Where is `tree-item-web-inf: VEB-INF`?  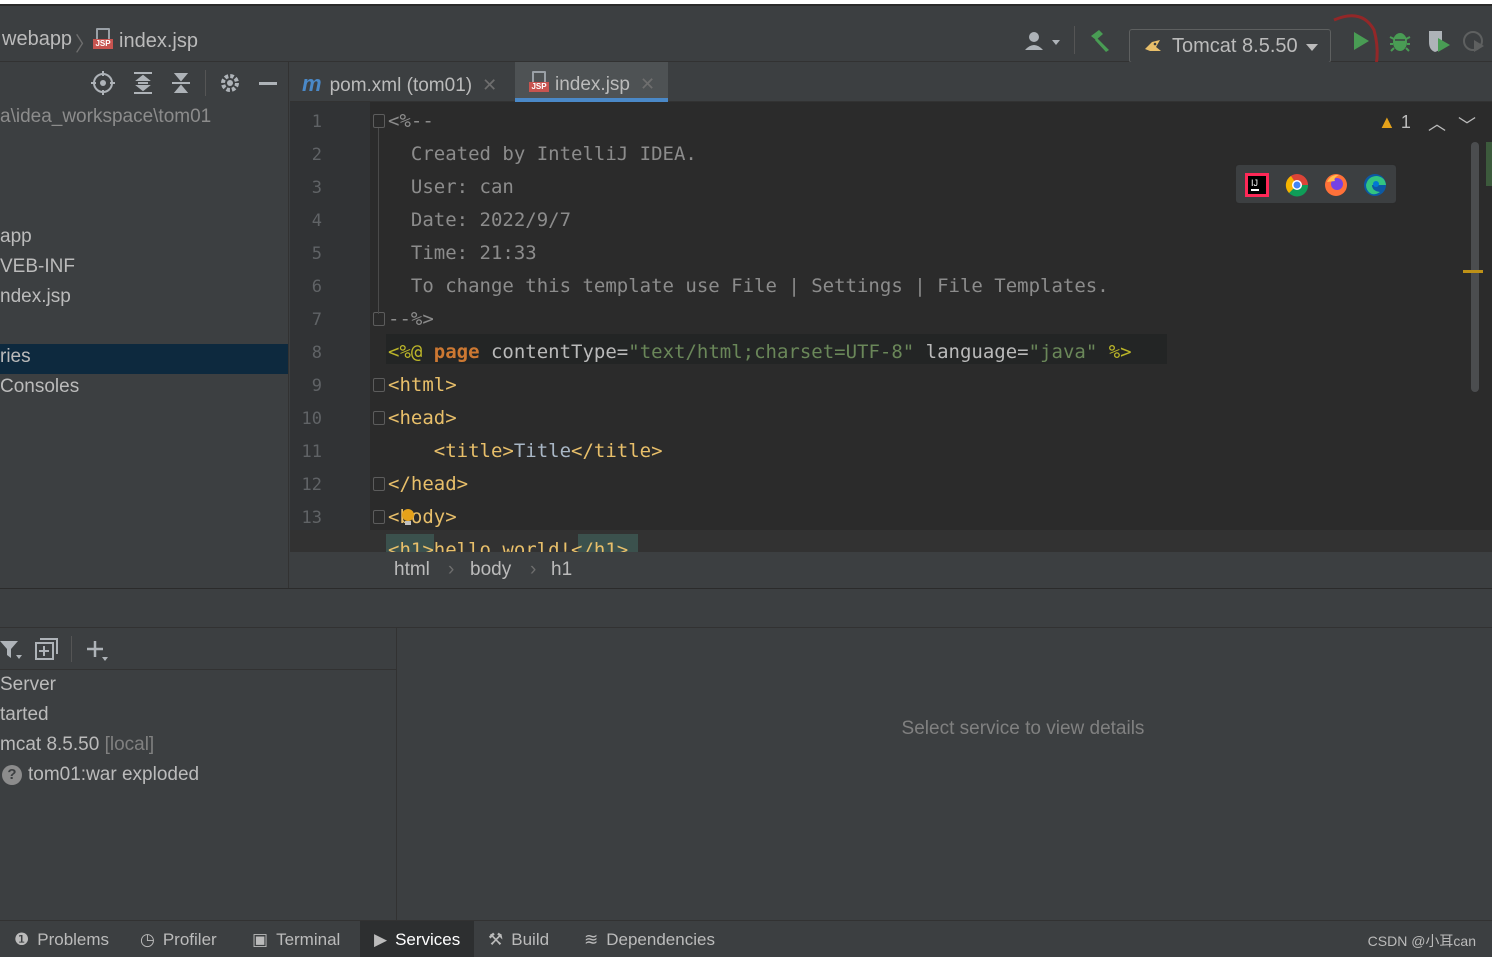
tree-item-web-inf: VEB-INF is located at coordinates (37, 267).